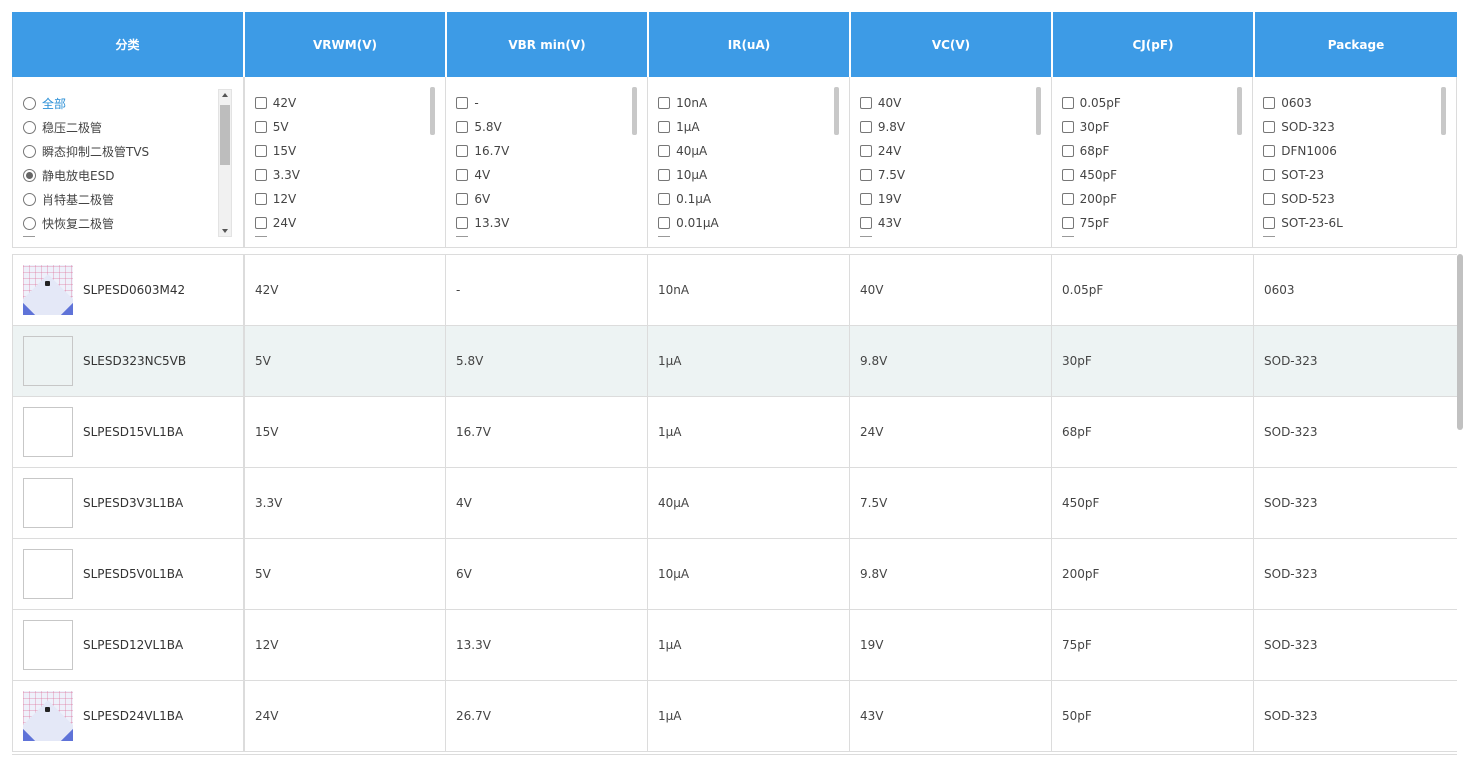  I want to click on scroll-up-arrow-icon, so click(225, 95).